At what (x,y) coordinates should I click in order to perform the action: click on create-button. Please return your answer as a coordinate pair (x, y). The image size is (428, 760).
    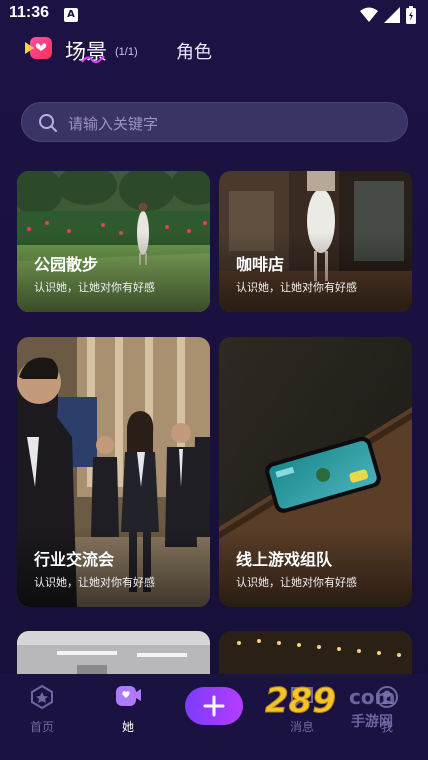
    Looking at the image, I should click on (214, 706).